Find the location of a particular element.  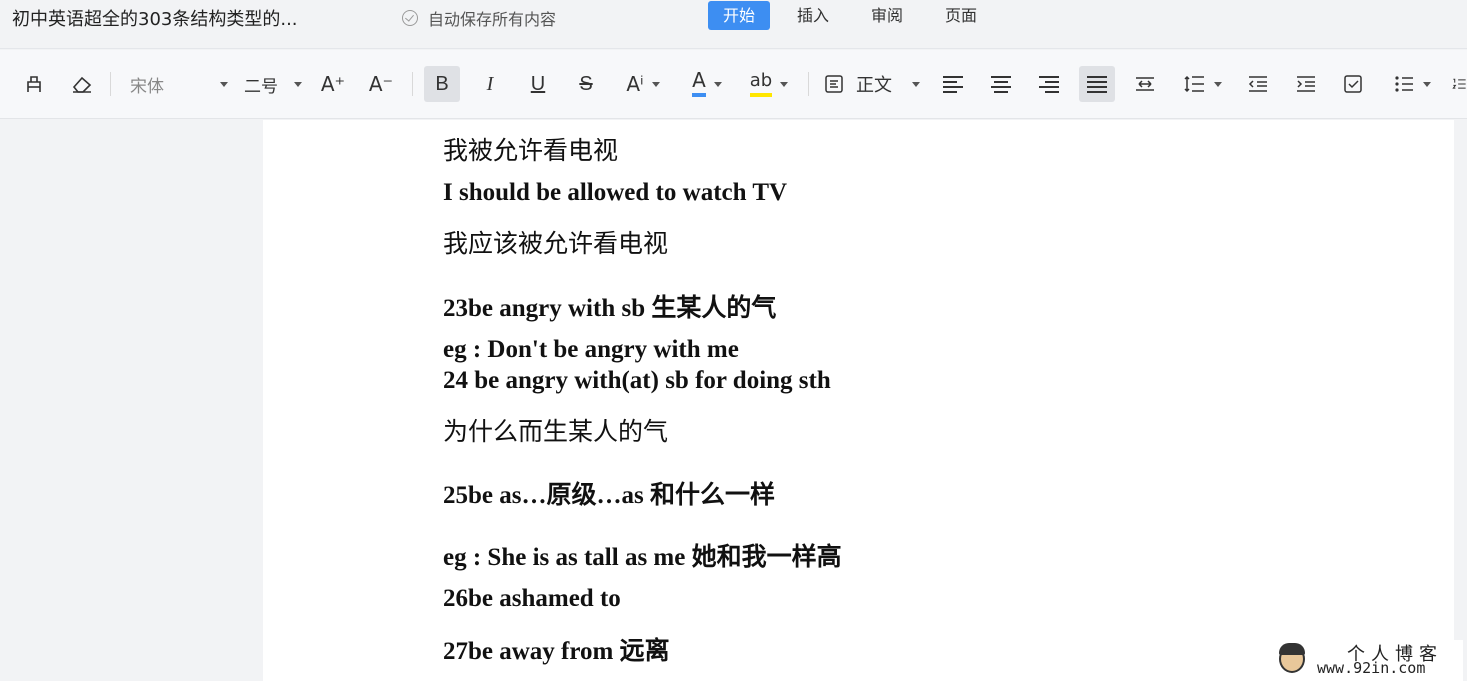

paragraph-style-select: 正文 is located at coordinates (872, 84).